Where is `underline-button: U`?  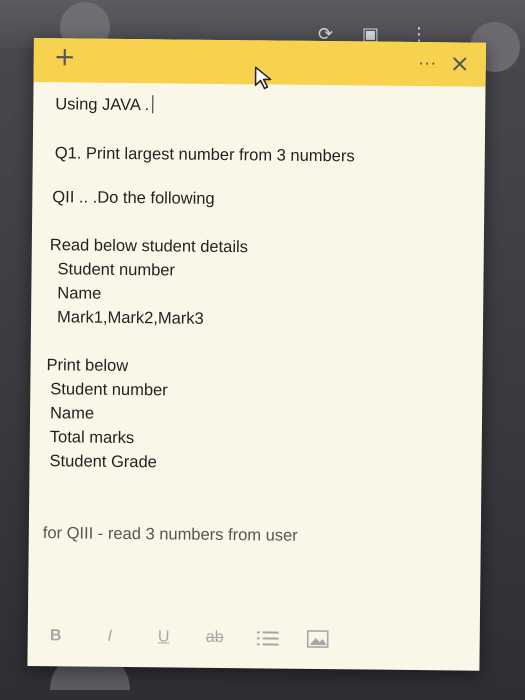
underline-button: U is located at coordinates (164, 637).